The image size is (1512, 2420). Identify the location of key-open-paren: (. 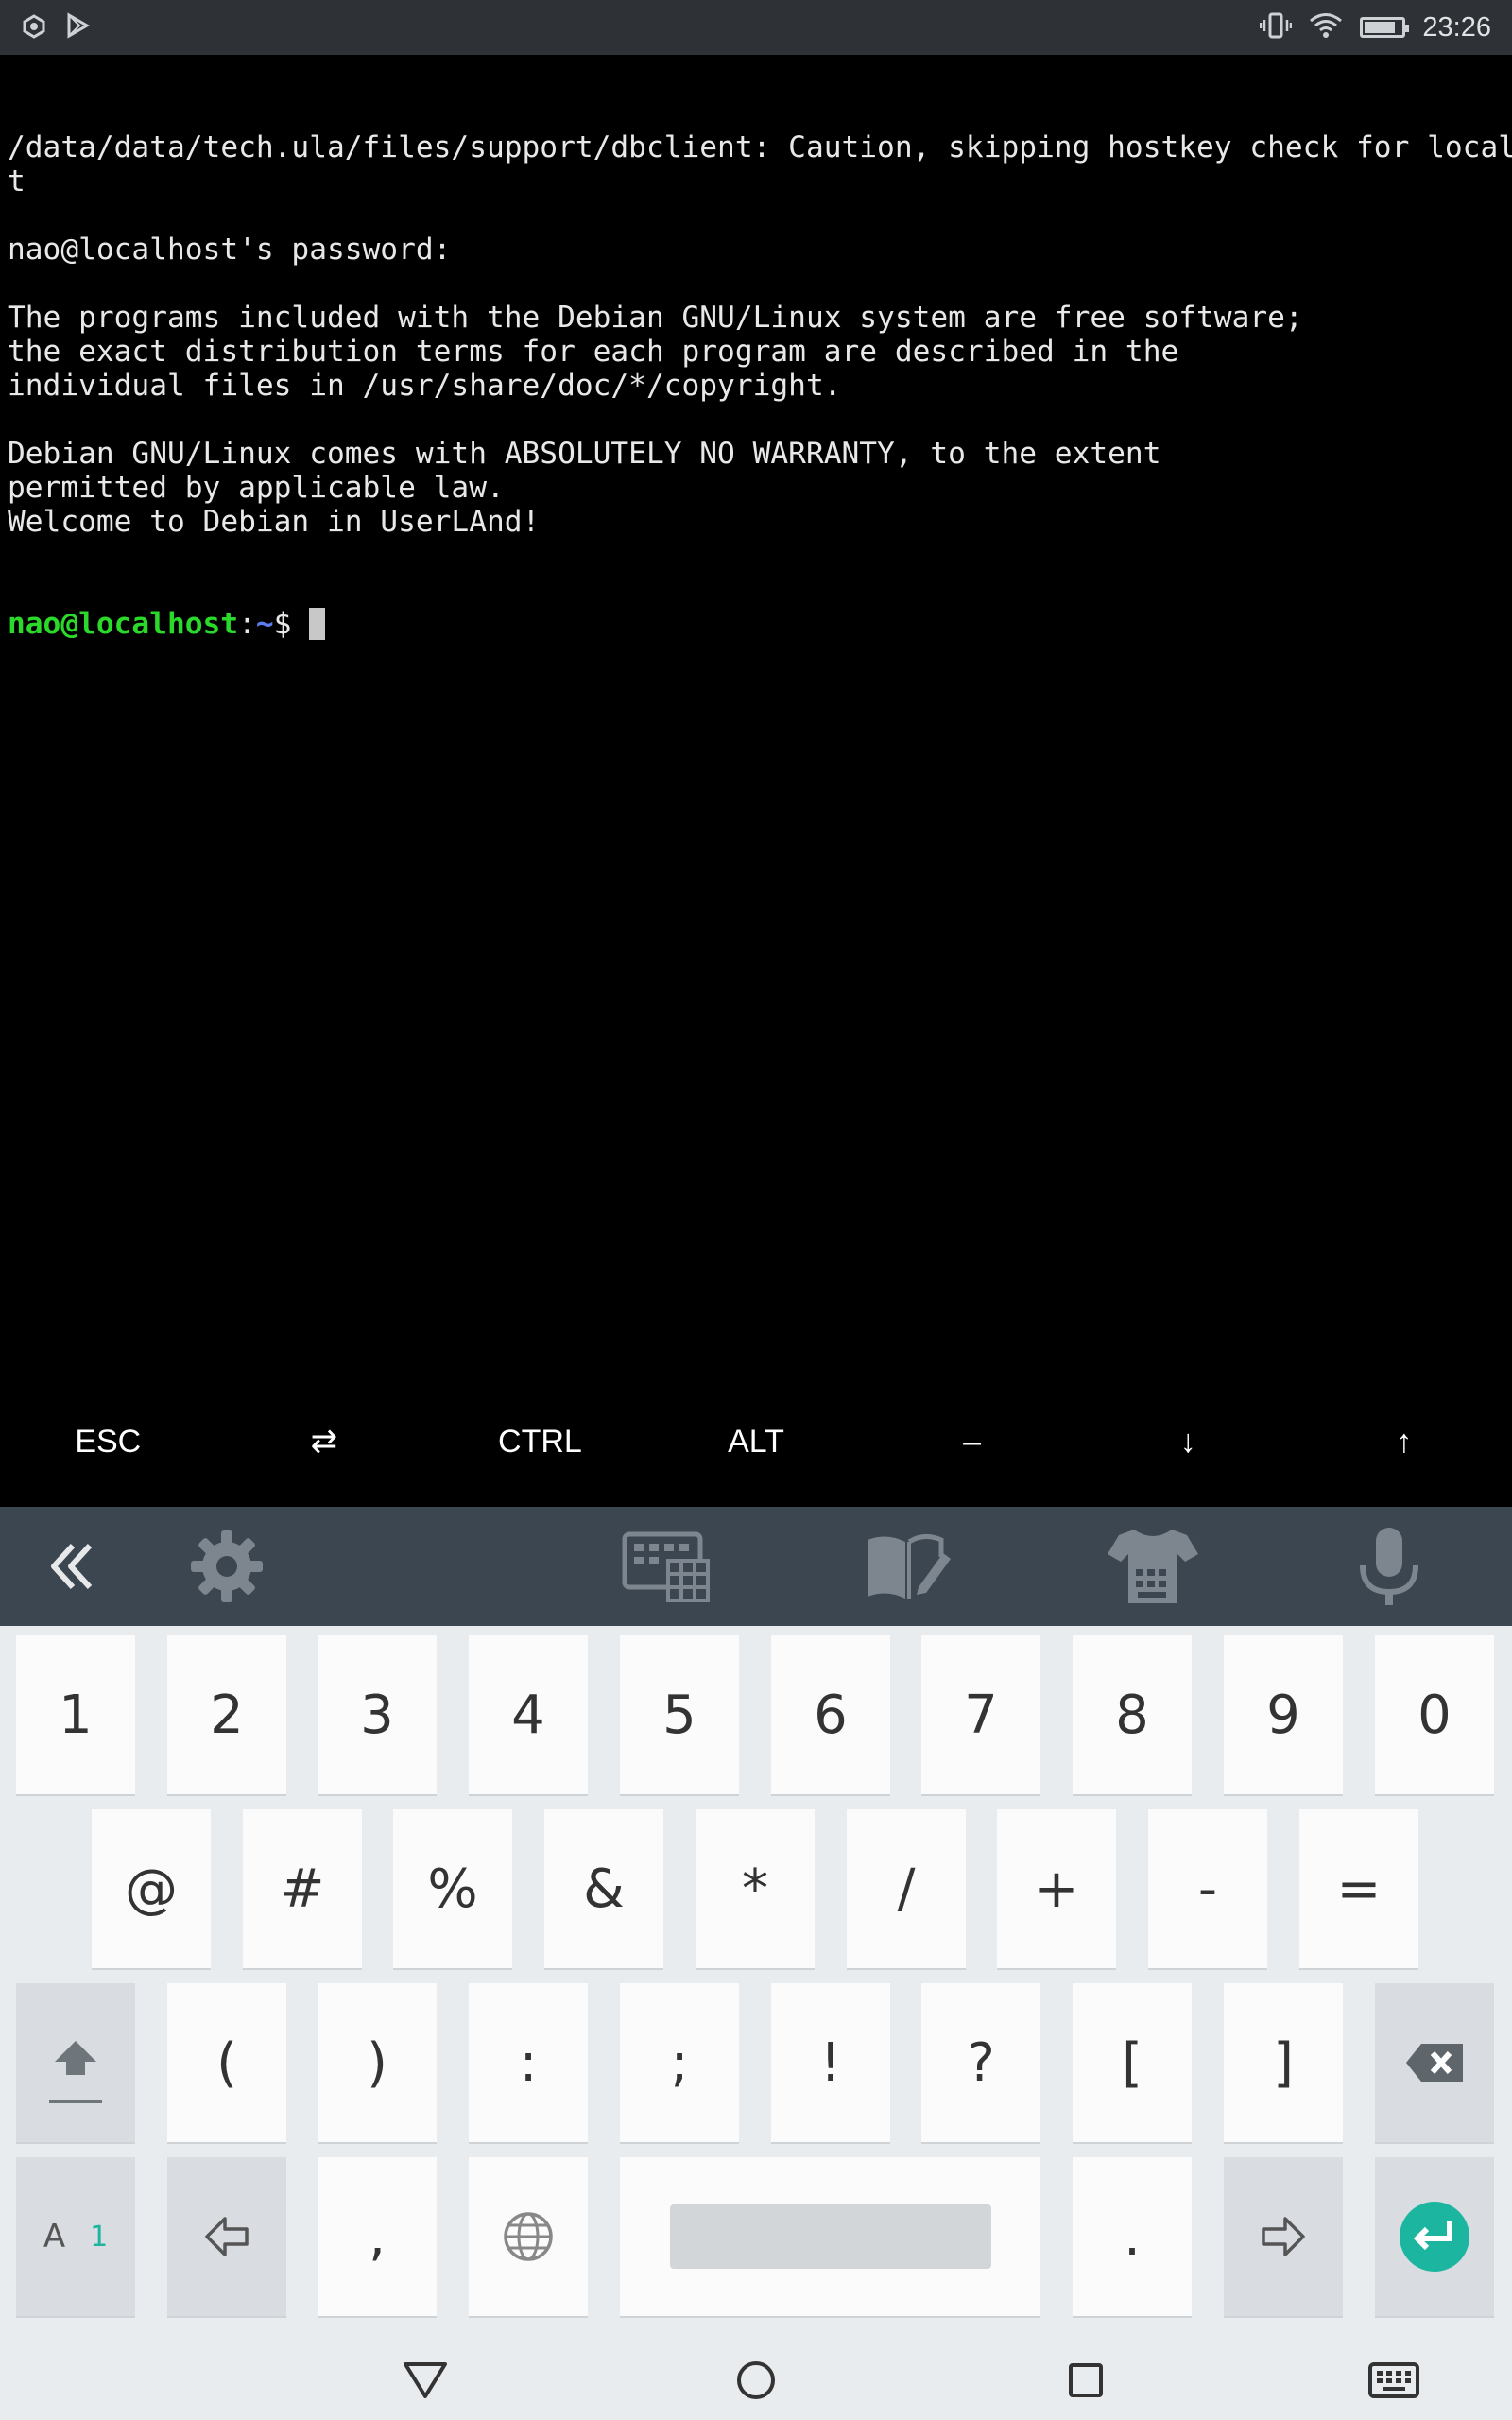
(226, 2062).